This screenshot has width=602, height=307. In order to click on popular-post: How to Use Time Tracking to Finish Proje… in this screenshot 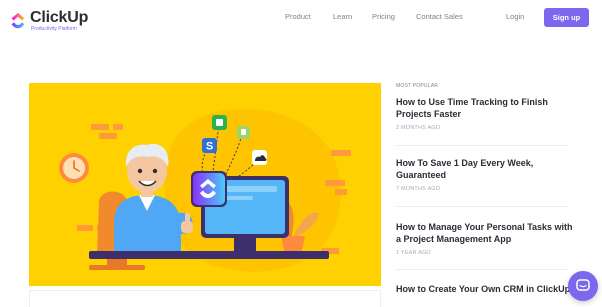, I will do `click(485, 113)`.